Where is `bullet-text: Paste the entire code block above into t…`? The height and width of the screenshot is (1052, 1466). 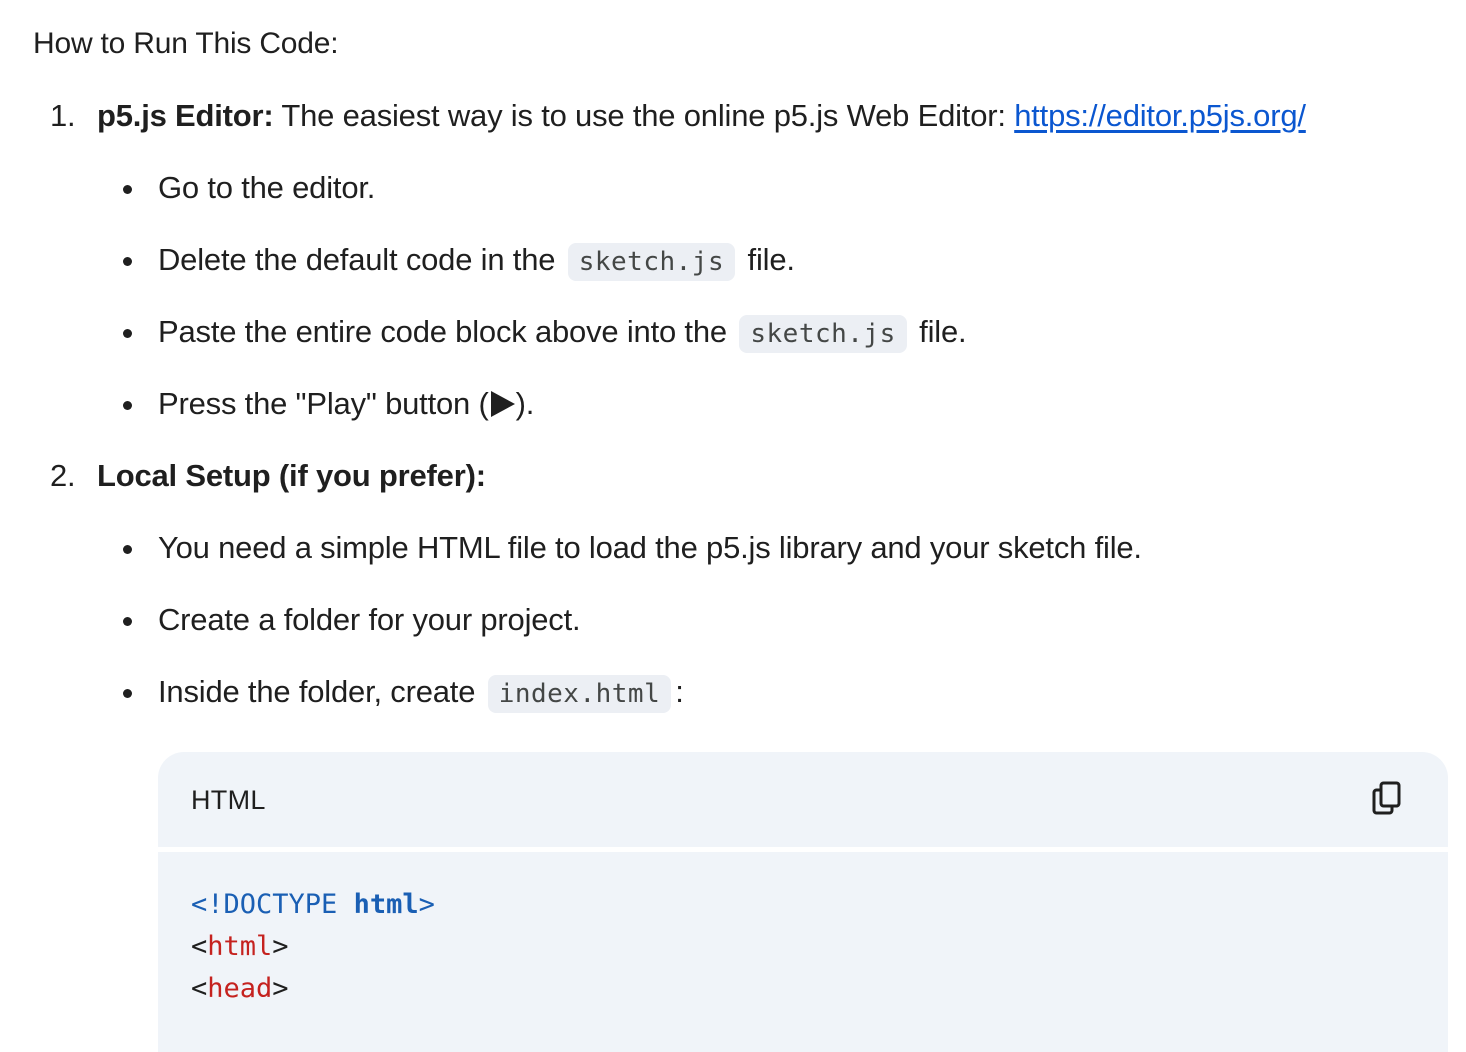 bullet-text: Paste the entire code block above into t… is located at coordinates (562, 333).